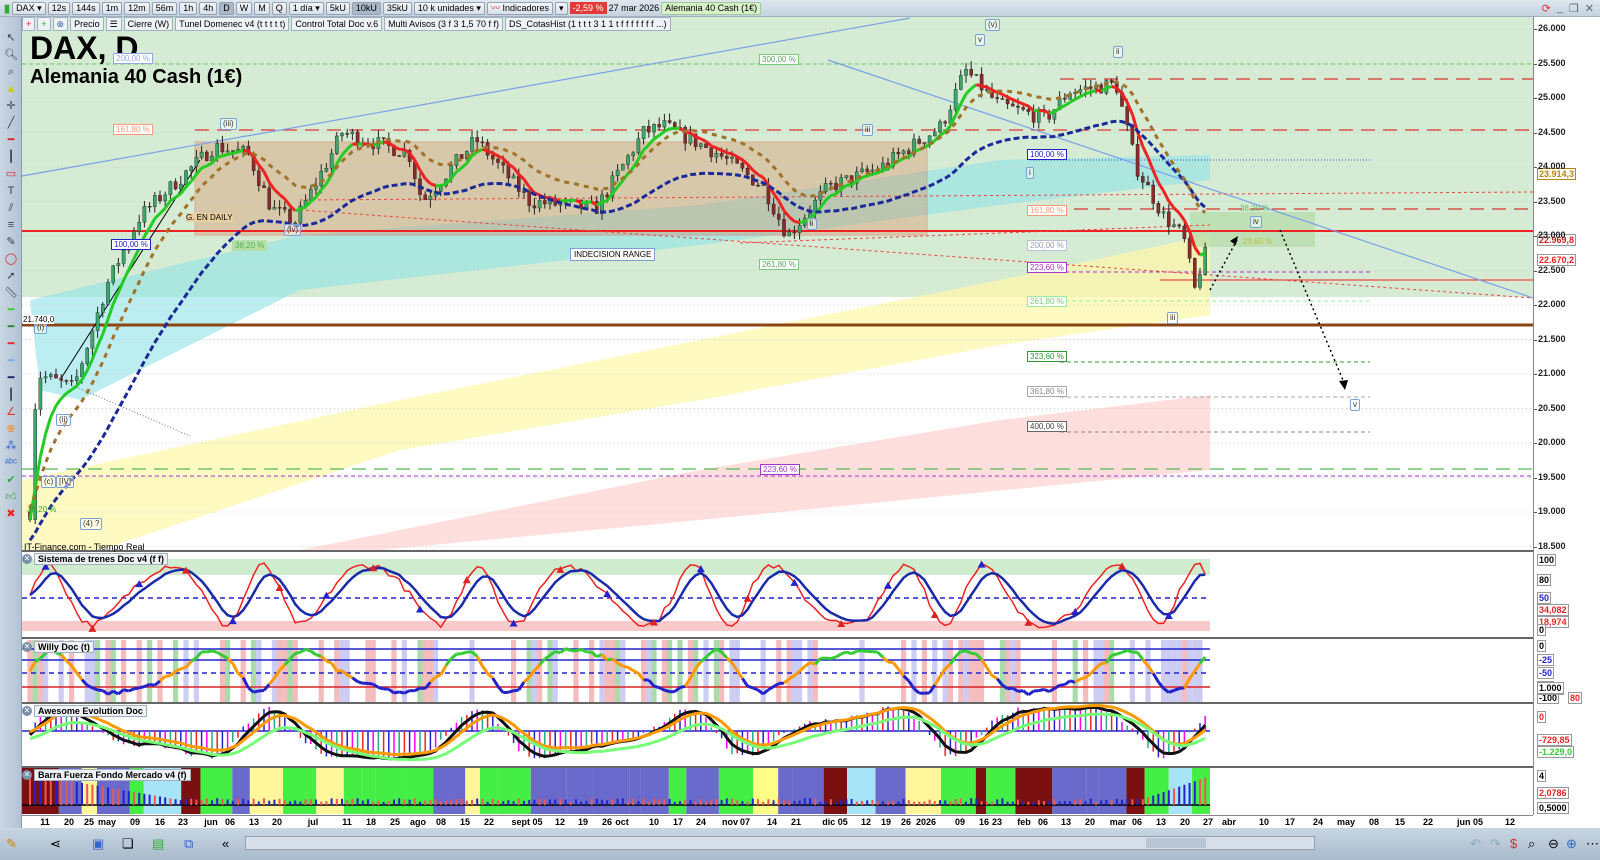 The image size is (1600, 860). I want to click on color-green-icon: ━, so click(11, 310).